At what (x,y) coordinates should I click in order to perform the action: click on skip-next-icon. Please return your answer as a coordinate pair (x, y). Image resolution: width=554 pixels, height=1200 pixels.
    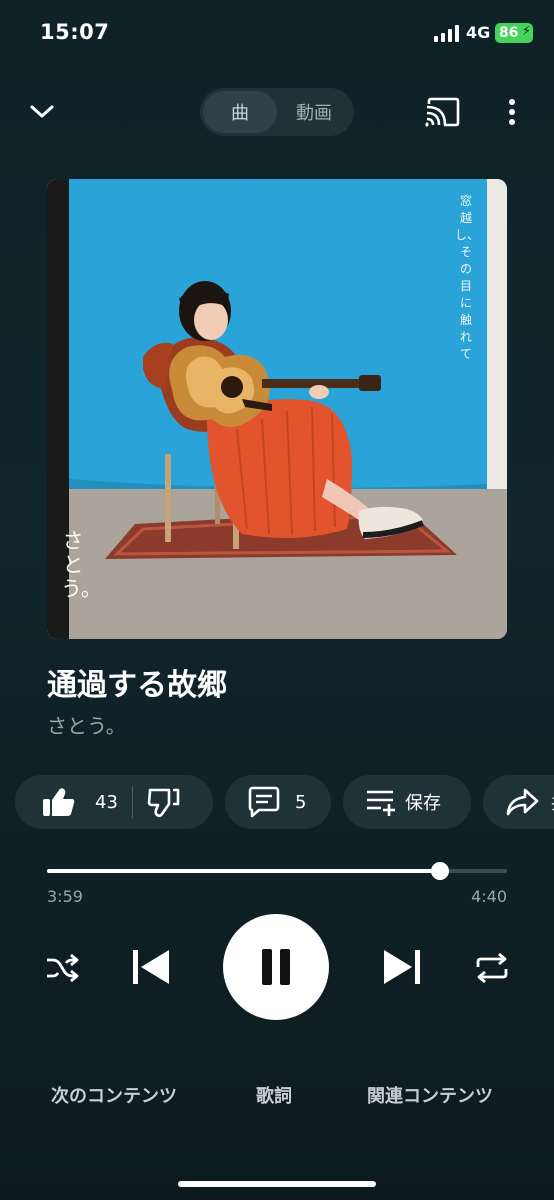
    Looking at the image, I should click on (402, 967).